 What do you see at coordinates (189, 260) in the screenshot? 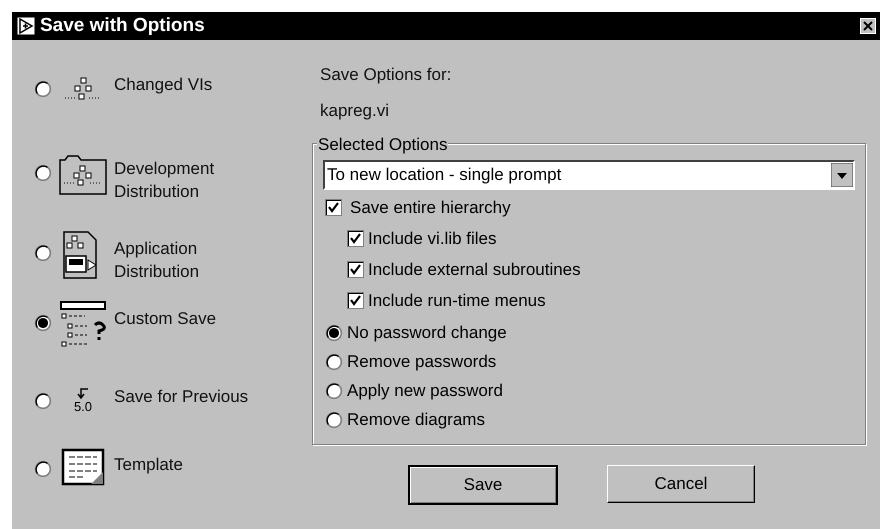
I see `mode-label: Application Distribution` at bounding box center [189, 260].